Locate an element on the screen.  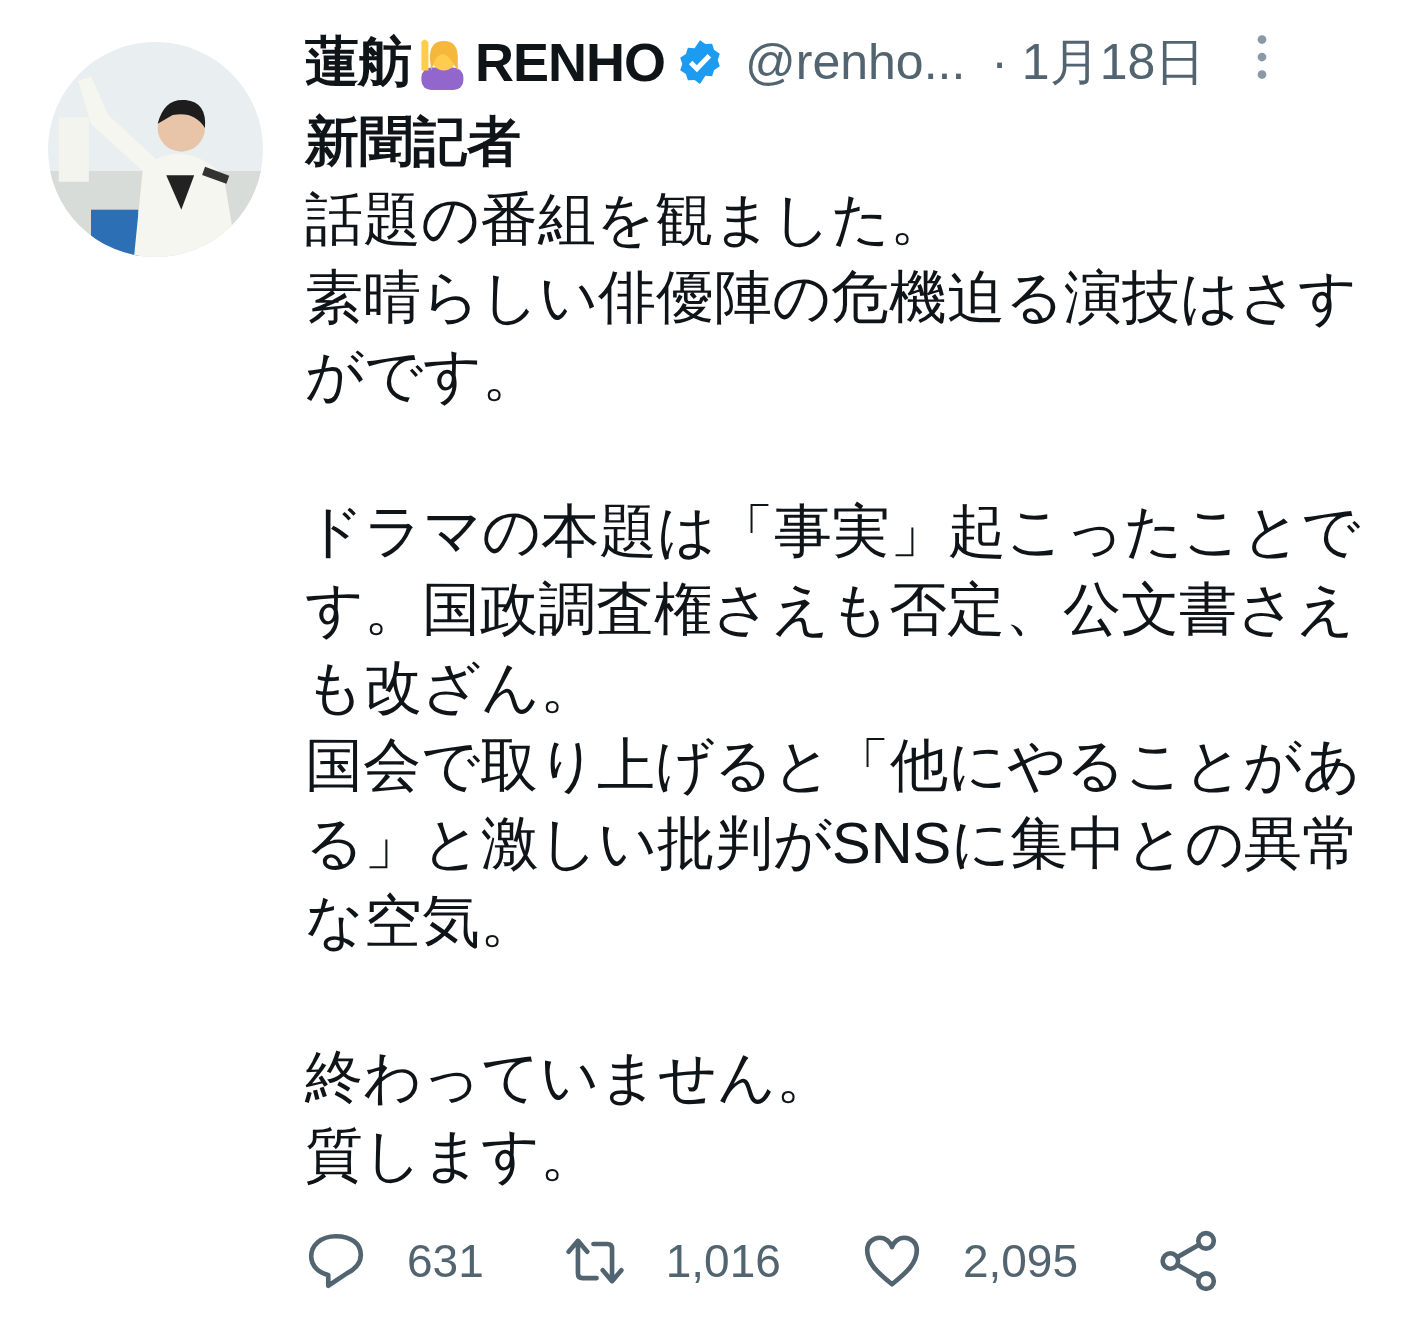
tweet-text: 終わっていません。 is located at coordinates (570, 1077).